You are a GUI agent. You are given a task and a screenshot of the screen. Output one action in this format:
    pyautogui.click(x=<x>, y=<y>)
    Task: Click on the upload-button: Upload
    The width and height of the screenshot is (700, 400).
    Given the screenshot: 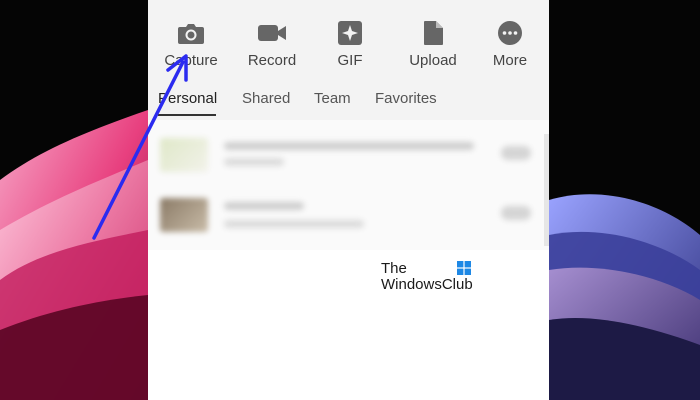 What is the action you would take?
    pyautogui.click(x=433, y=44)
    